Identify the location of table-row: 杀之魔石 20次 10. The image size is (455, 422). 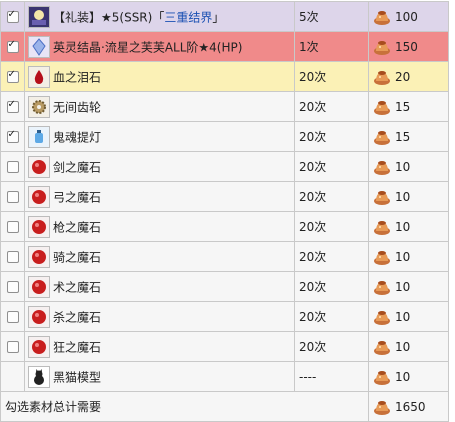
(224, 316).